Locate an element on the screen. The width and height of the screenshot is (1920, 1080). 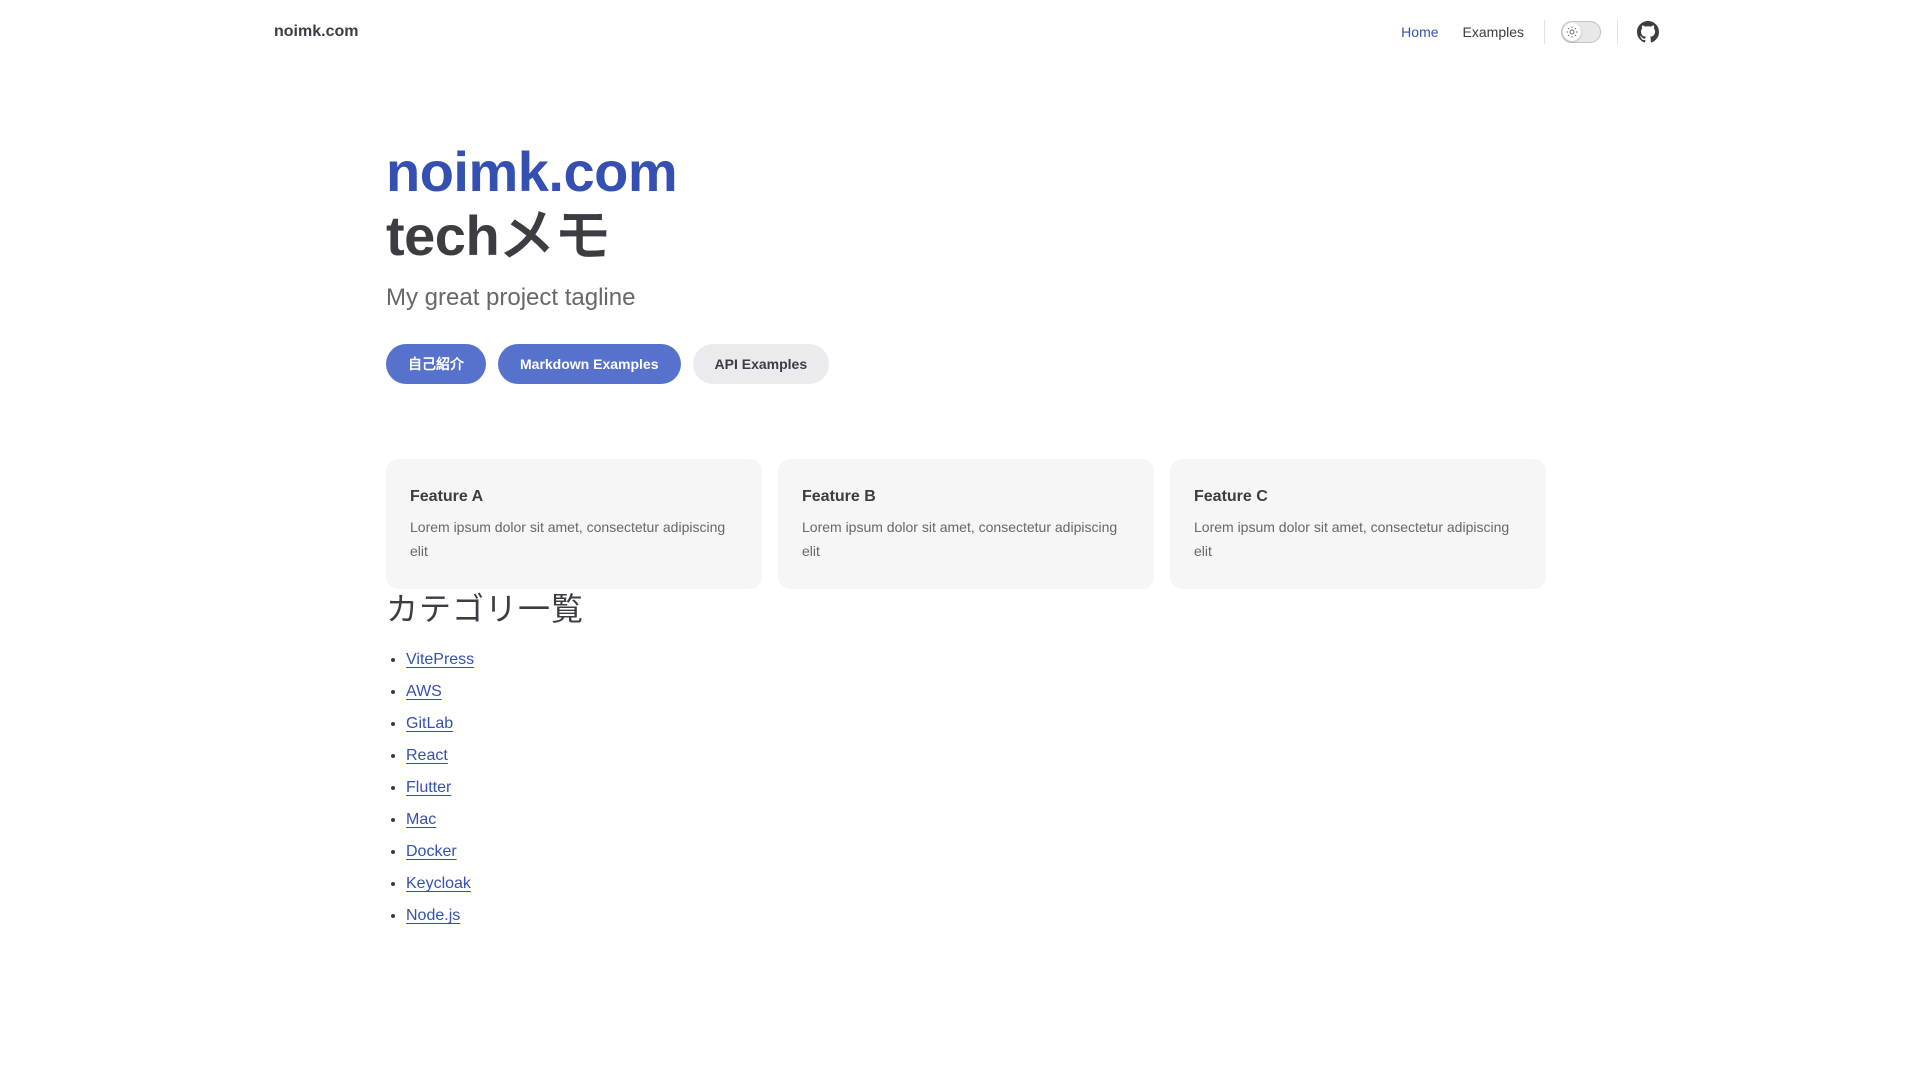
list-item: Keycloak is located at coordinates (976, 884).